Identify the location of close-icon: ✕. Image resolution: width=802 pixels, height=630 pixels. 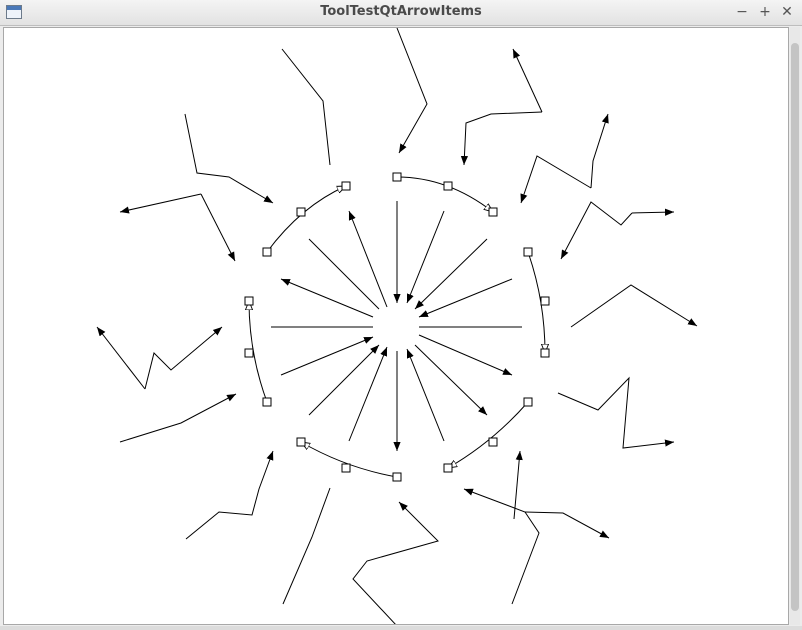
(787, 12).